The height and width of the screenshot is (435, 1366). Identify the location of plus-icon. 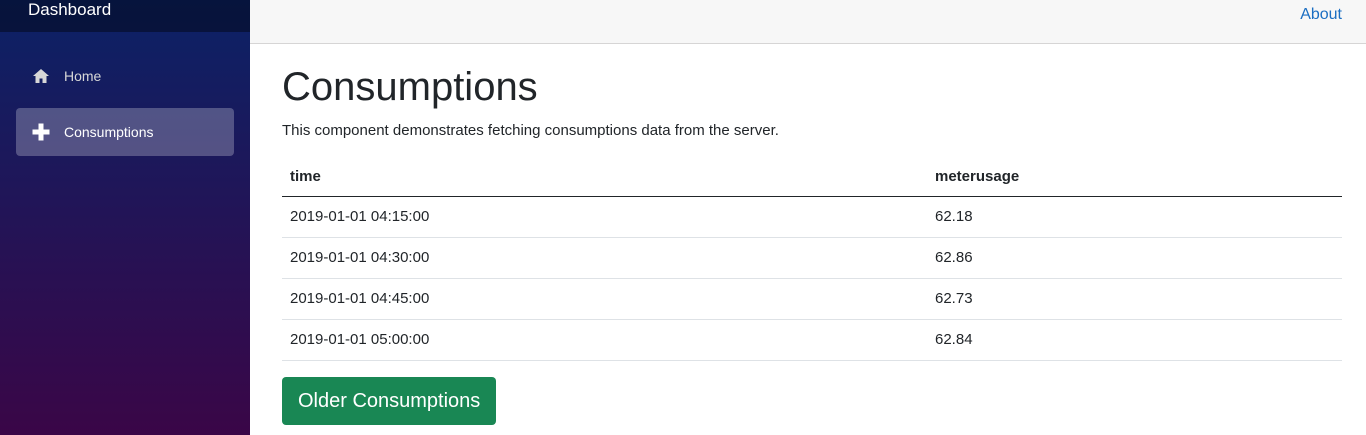
(41, 132).